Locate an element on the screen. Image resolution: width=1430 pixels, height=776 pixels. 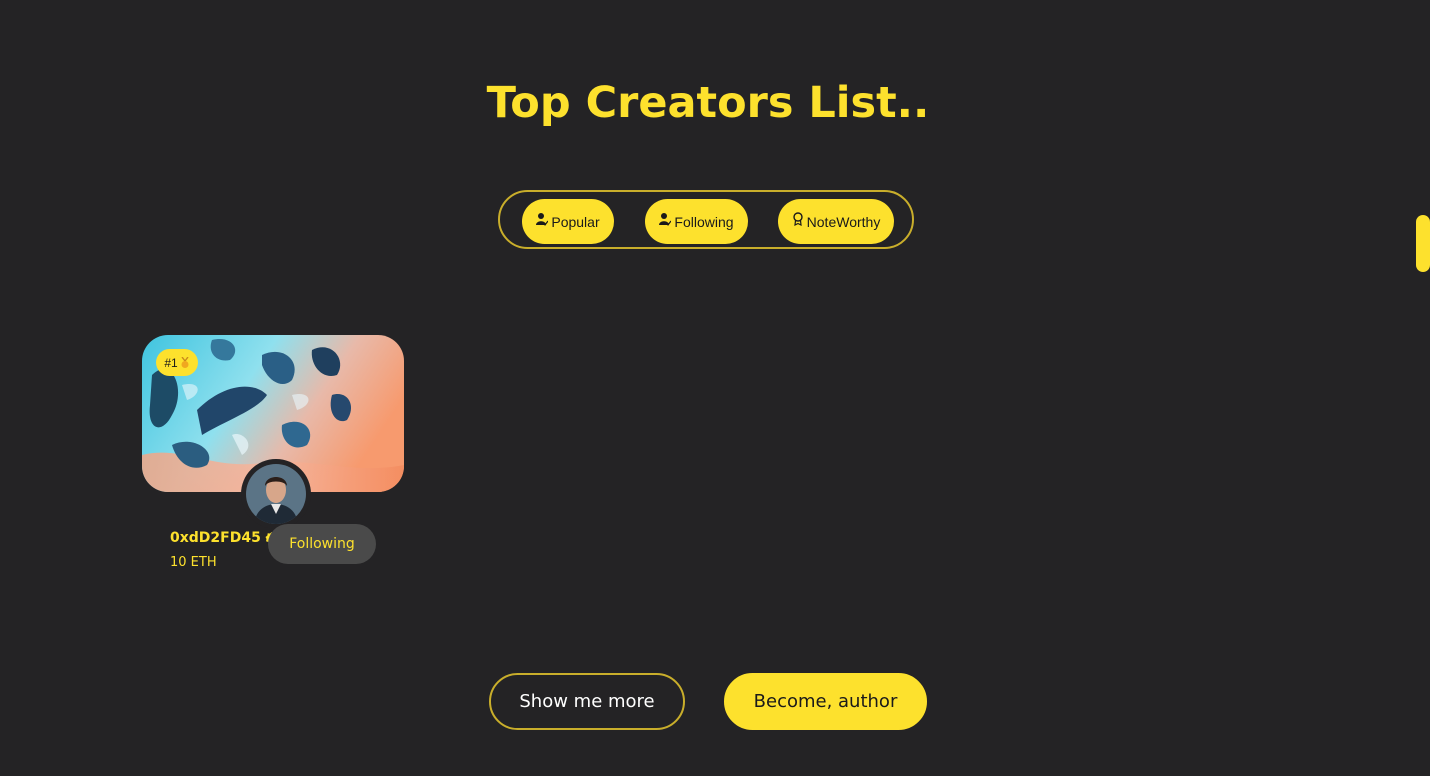
creator-name-row: 0xdD2FD45 is located at coordinates (224, 538).